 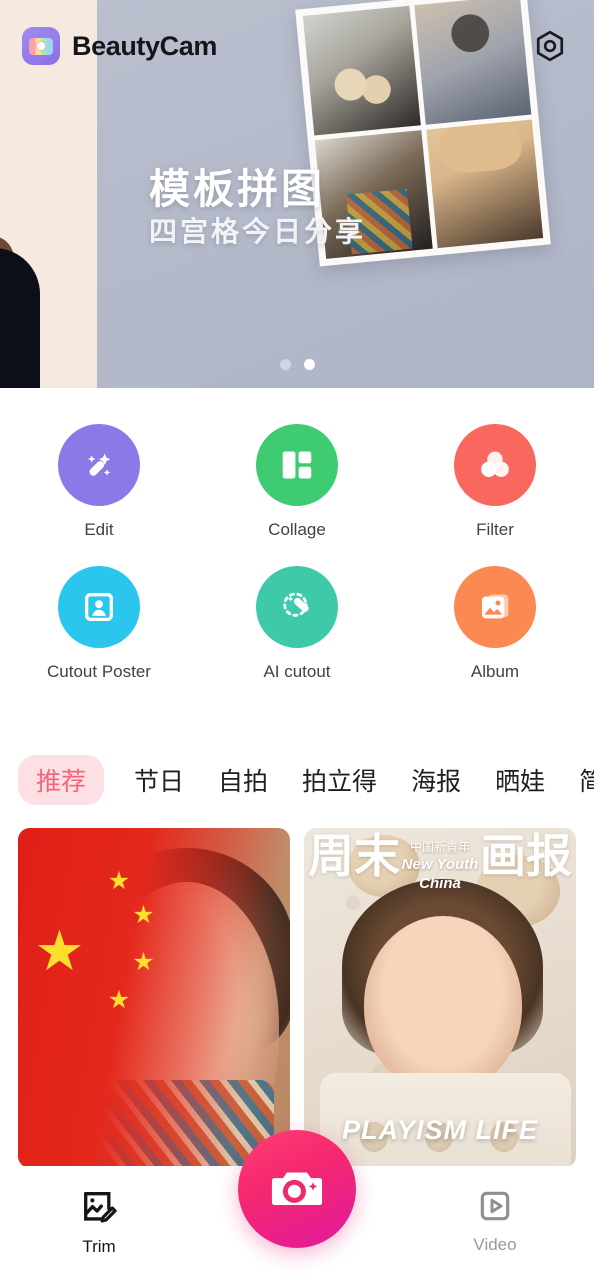 I want to click on banner-subtitle: 四宫格今日分享, so click(x=258, y=231).